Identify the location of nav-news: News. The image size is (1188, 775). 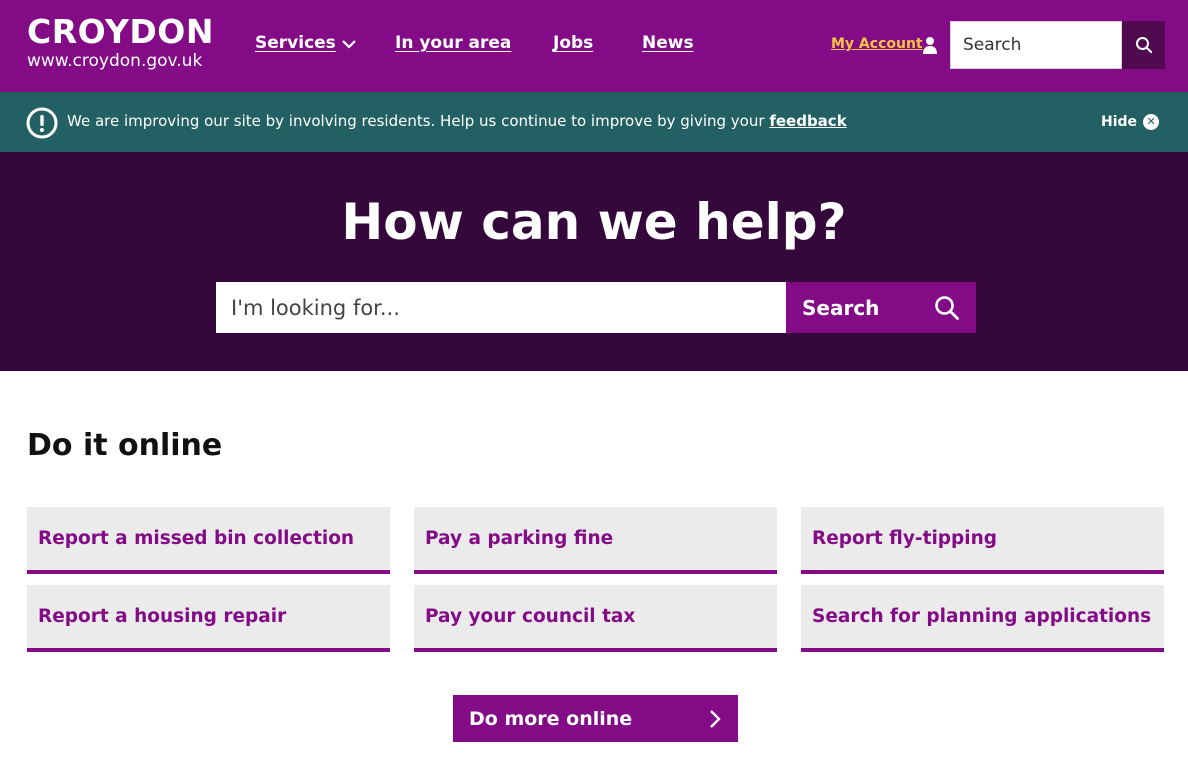
(668, 43).